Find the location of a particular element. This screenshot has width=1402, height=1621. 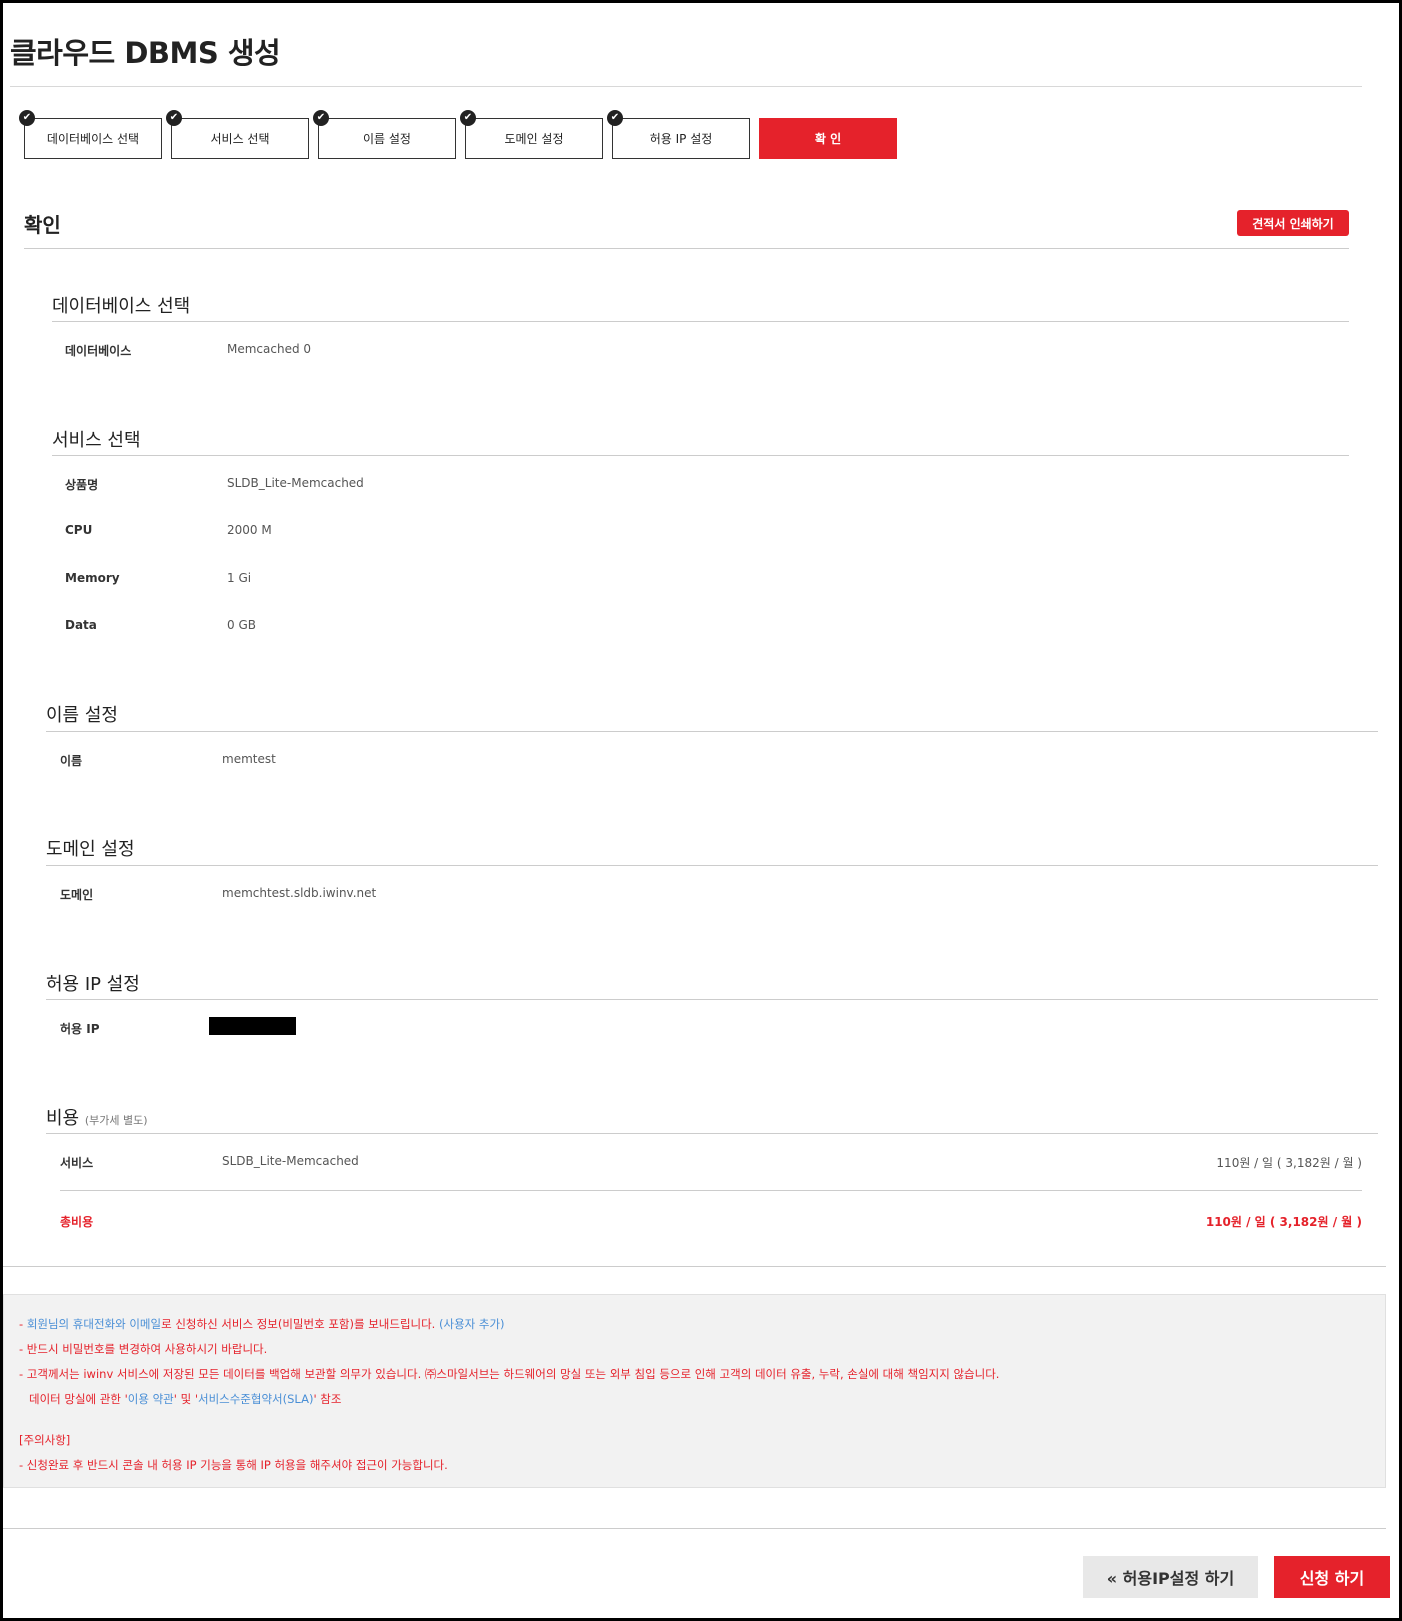

memory-value: 1 Gi is located at coordinates (239, 578).